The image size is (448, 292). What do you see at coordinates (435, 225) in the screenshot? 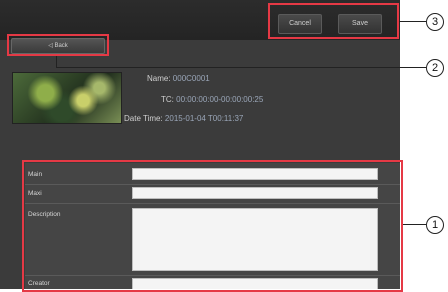
I see `callout-number-1: 1` at bounding box center [435, 225].